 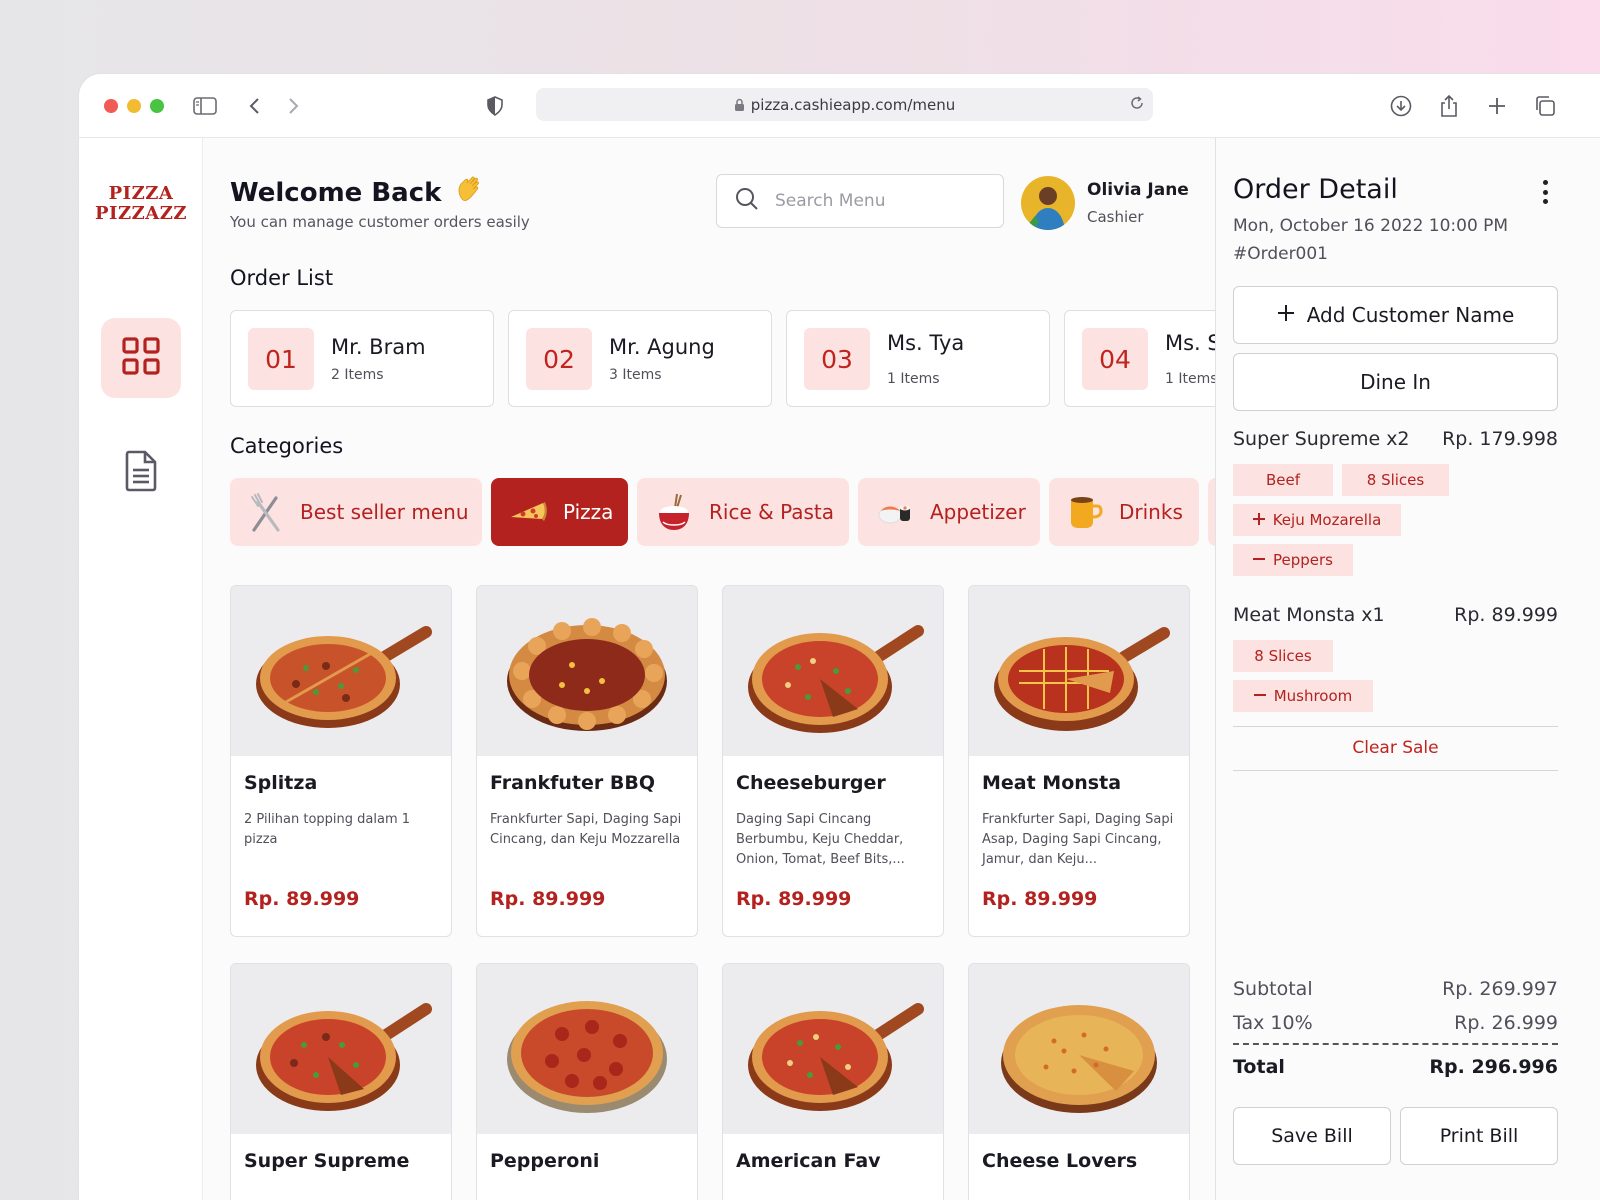 I want to click on add-customer-button: Add Customer Name, so click(x=1395, y=315).